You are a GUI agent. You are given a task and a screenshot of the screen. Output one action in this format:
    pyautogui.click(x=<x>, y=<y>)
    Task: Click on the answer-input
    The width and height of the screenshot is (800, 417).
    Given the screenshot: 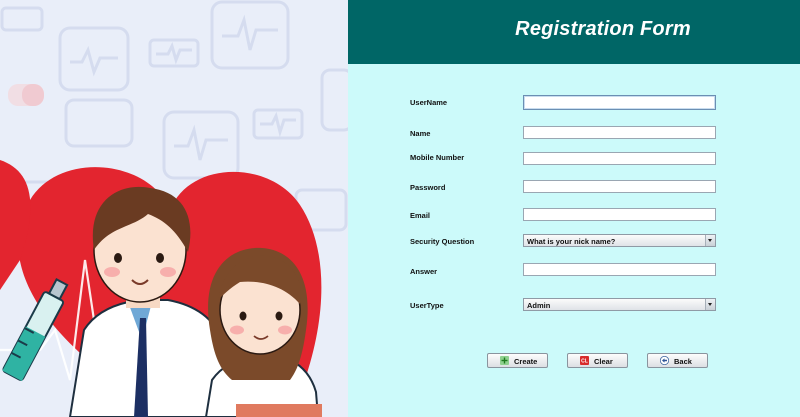 What is the action you would take?
    pyautogui.click(x=619, y=269)
    